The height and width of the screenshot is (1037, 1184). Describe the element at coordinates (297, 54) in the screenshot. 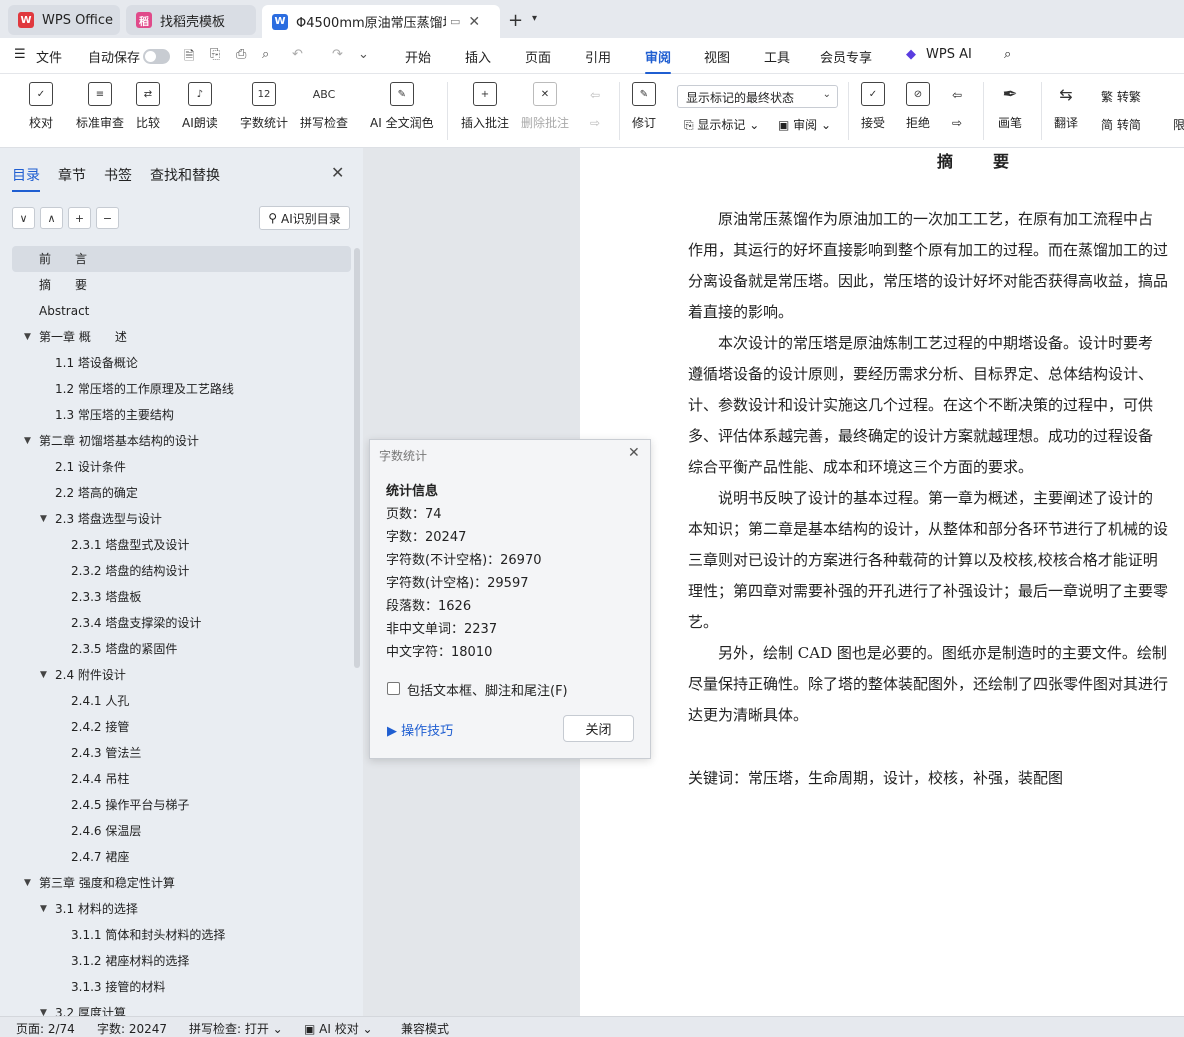

I see `undo-icon: ↶` at that location.